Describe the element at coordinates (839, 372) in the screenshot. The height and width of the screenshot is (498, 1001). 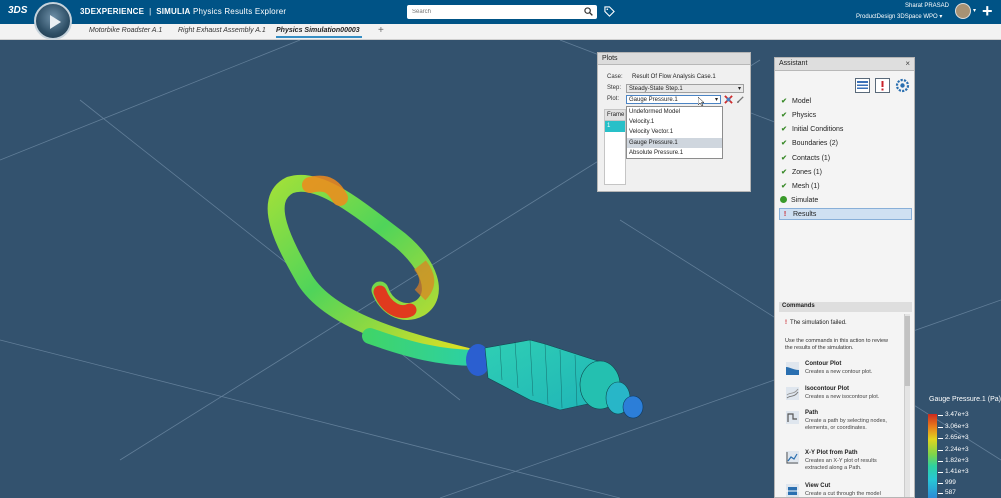
I see `command-desc: Creates a new contour plot.` at that location.